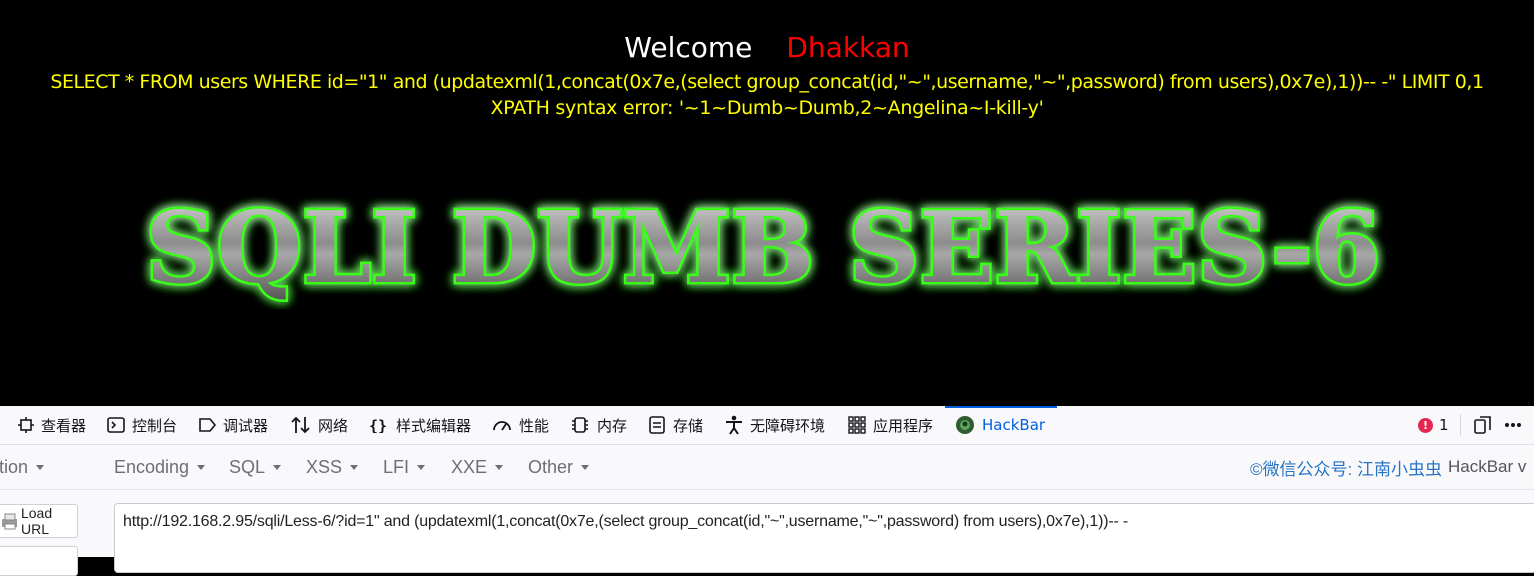 The height and width of the screenshot is (576, 1534). What do you see at coordinates (734, 425) in the screenshot?
I see `accessibility-icon` at bounding box center [734, 425].